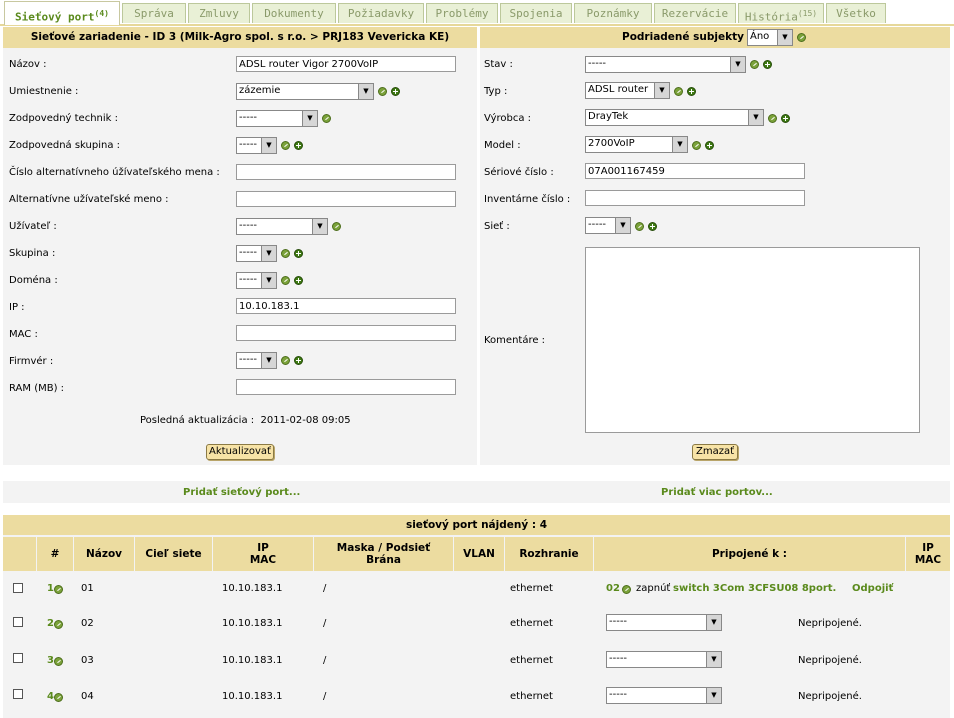  Describe the element at coordinates (89, 199) in the screenshot. I see `alt-user-label: Alternatívne užívateľské meno :` at that location.